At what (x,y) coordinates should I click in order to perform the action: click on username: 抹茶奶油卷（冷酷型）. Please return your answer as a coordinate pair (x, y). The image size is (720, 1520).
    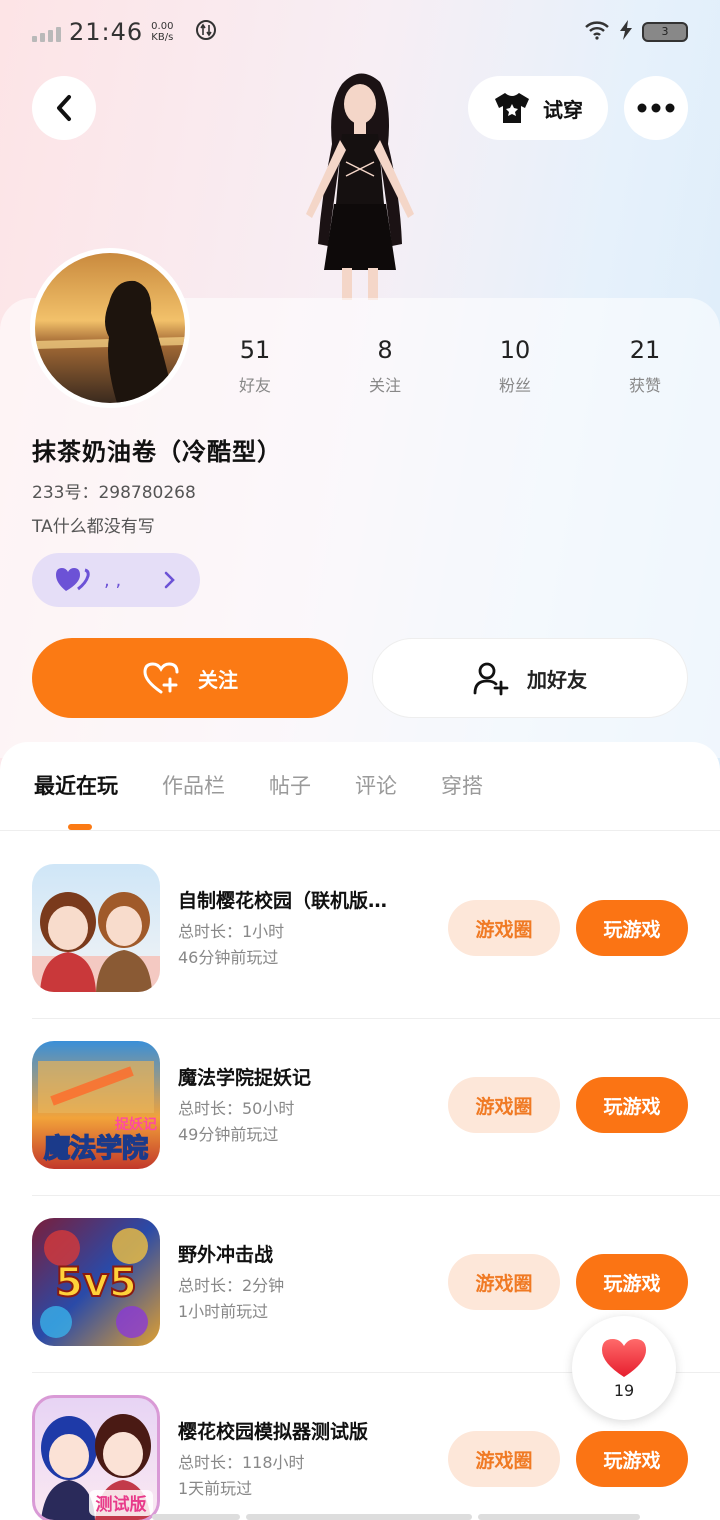
    Looking at the image, I should click on (157, 452).